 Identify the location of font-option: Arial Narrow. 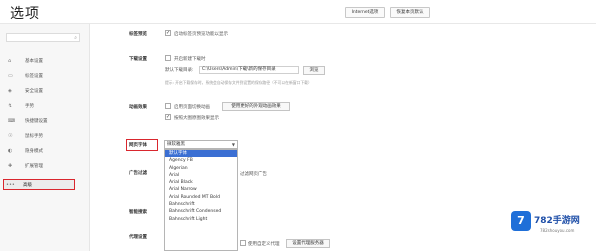
(201, 189).